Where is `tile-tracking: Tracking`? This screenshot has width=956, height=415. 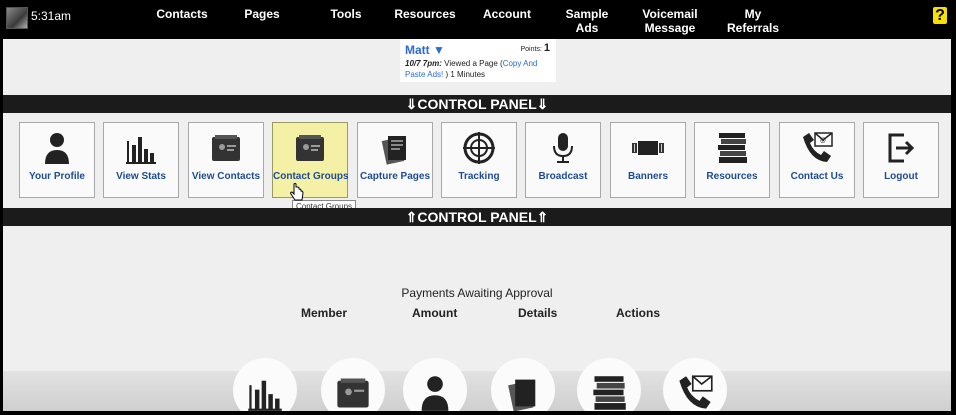 tile-tracking: Tracking is located at coordinates (479, 160).